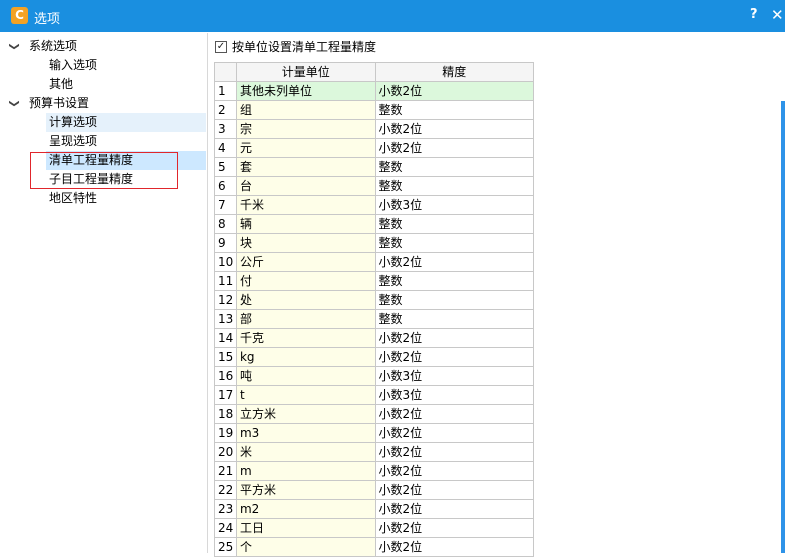 The width and height of the screenshot is (785, 557). What do you see at coordinates (306, 528) in the screenshot?
I see `unit-cell: 工日` at bounding box center [306, 528].